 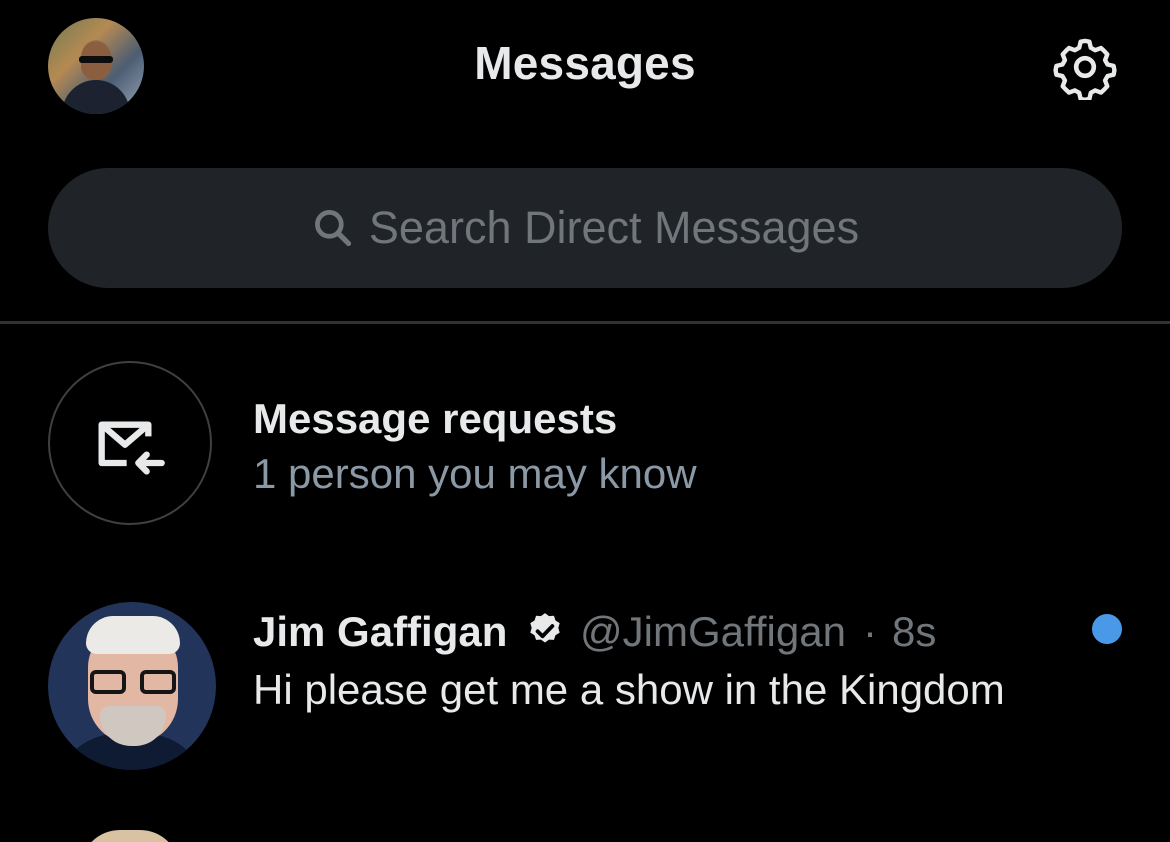 I want to click on avatar-glasses, so click(x=133, y=682).